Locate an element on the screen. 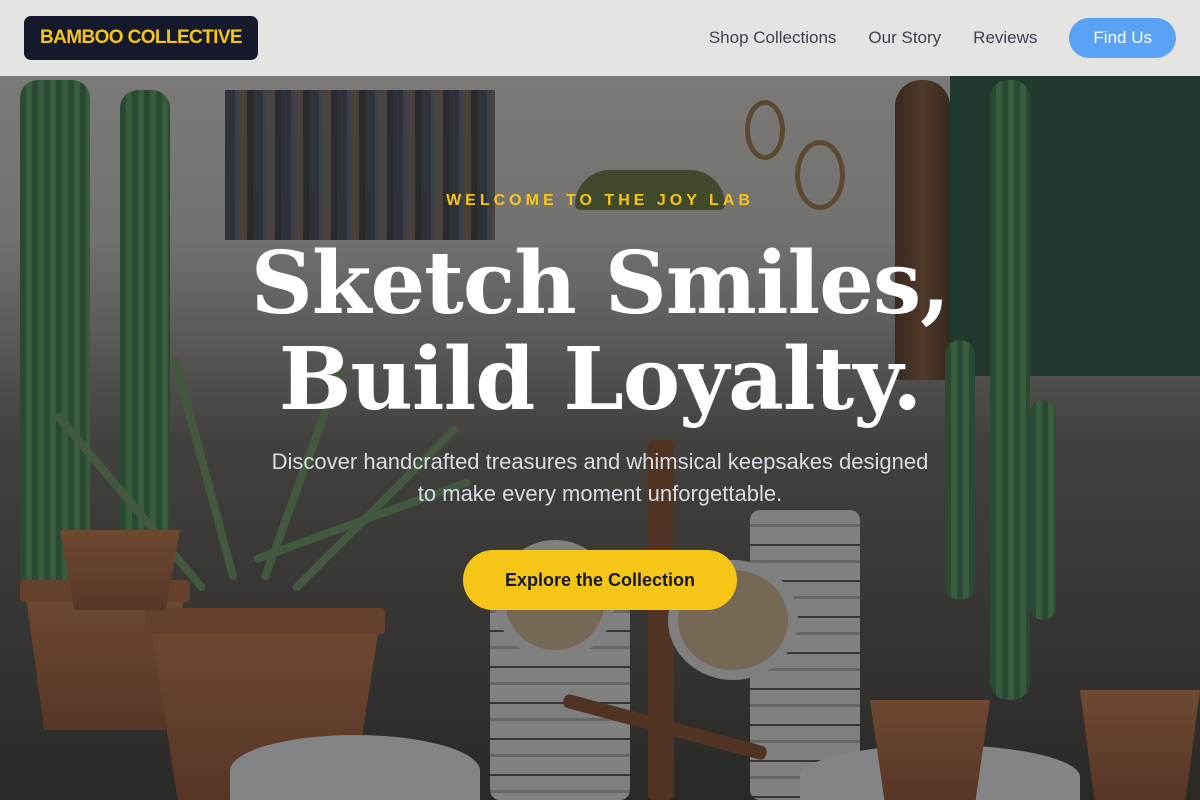  headline-line-2: Build Loyalty. is located at coordinates (600, 379).